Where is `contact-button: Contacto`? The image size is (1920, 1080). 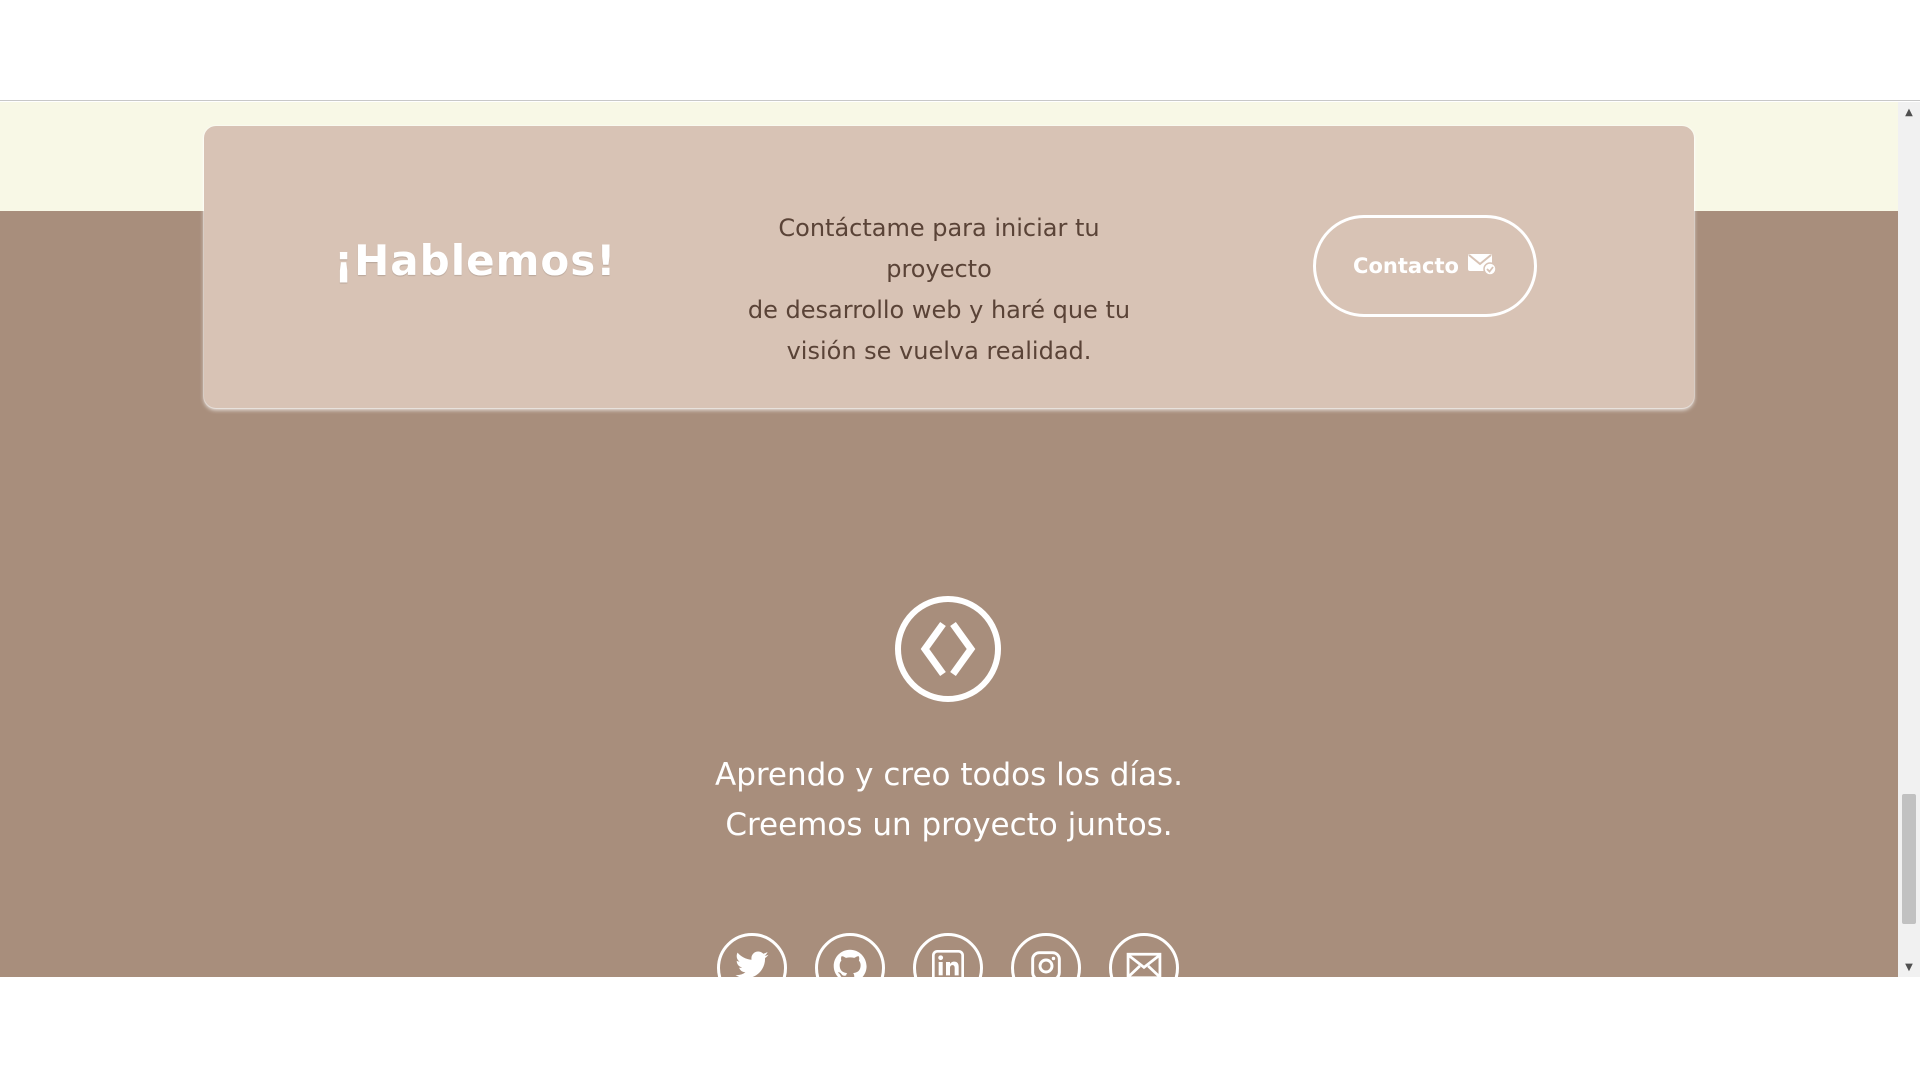 contact-button: Contacto is located at coordinates (1425, 266).